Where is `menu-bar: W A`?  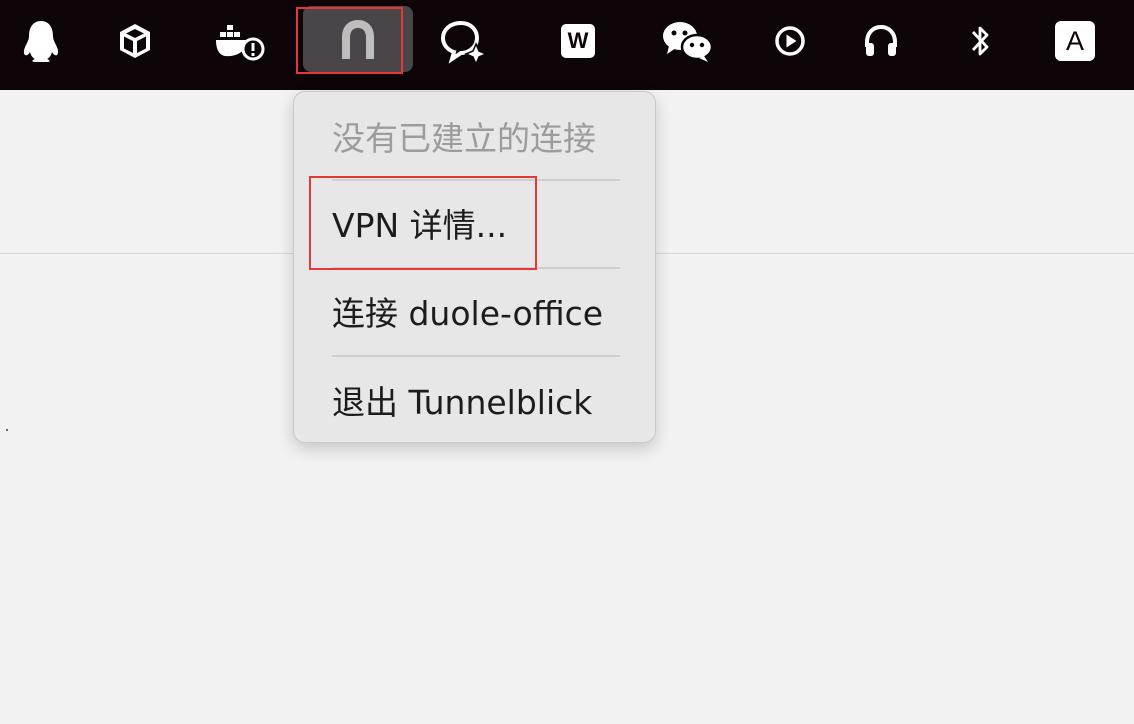 menu-bar: W A is located at coordinates (567, 45).